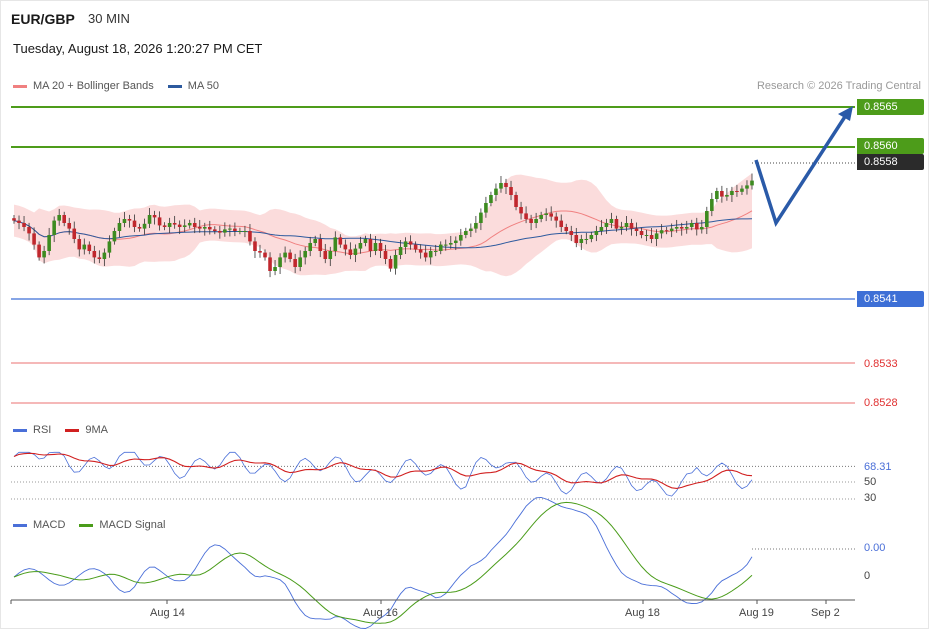 The height and width of the screenshot is (629, 929). Describe the element at coordinates (20, 525) in the screenshot. I see `macd-swatch` at that location.